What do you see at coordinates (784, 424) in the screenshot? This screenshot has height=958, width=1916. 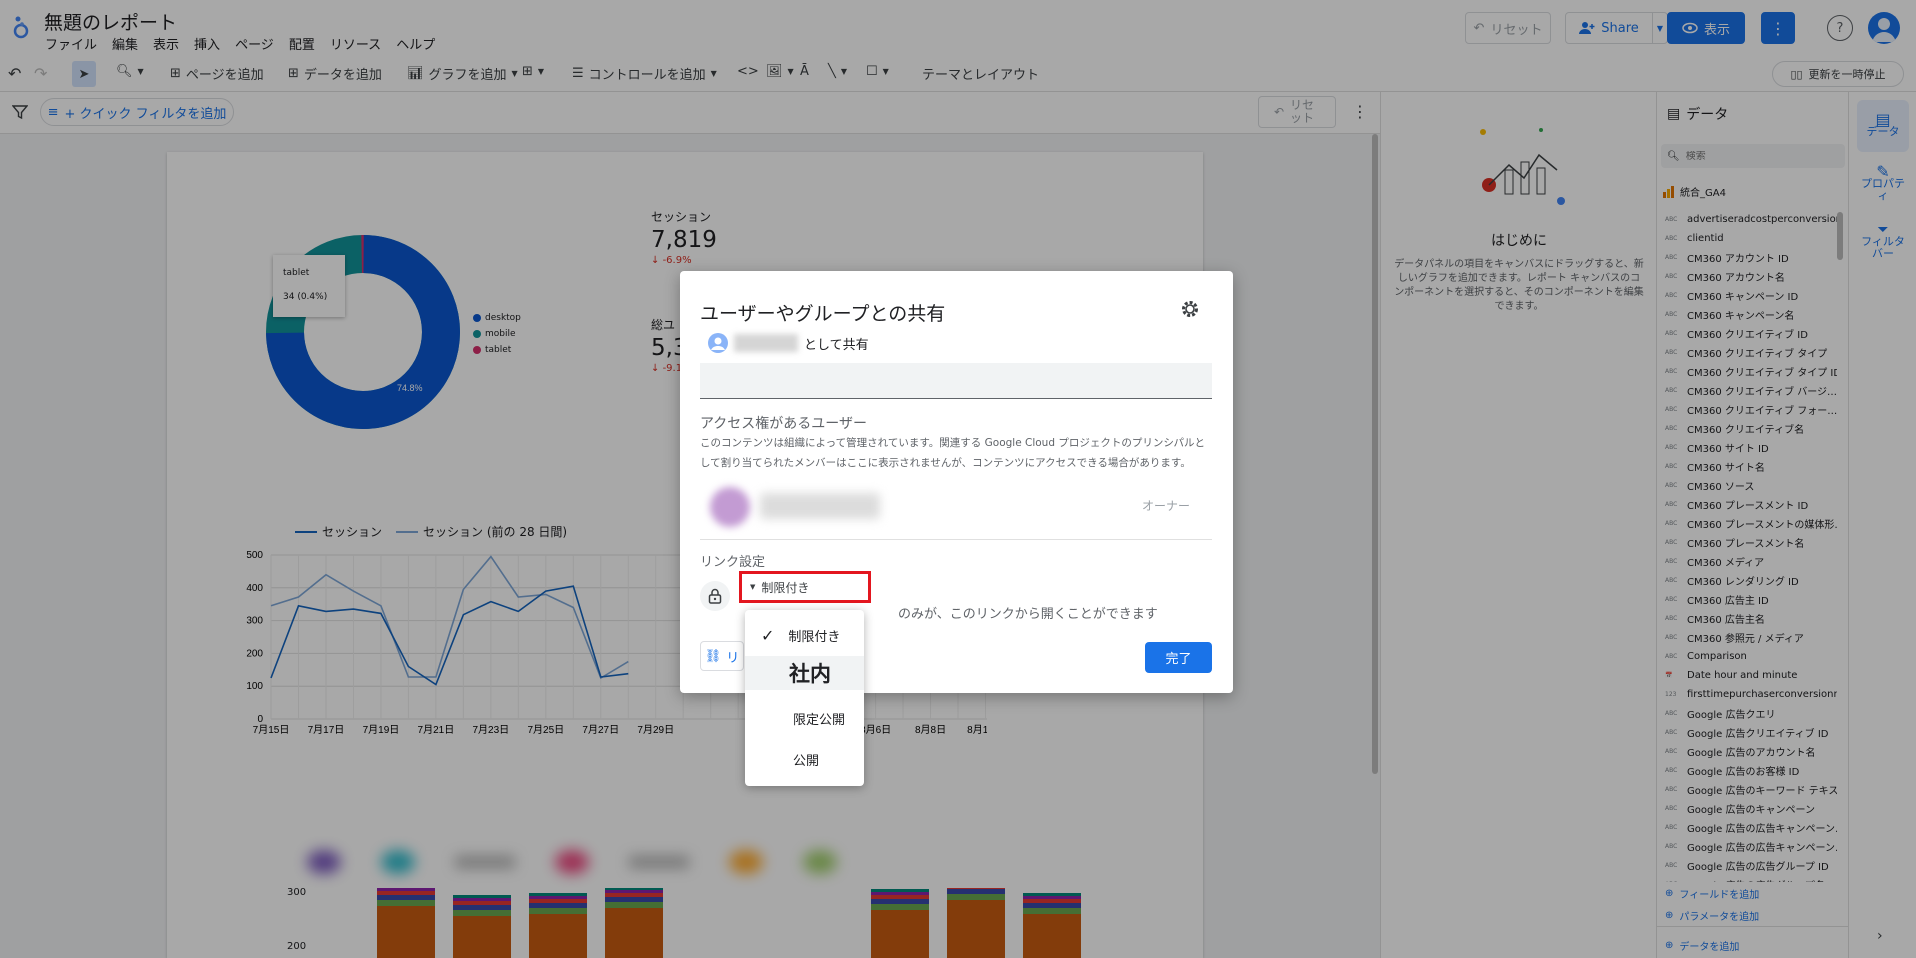 I see `access-section-title: アクセス権があるユーザー` at bounding box center [784, 424].